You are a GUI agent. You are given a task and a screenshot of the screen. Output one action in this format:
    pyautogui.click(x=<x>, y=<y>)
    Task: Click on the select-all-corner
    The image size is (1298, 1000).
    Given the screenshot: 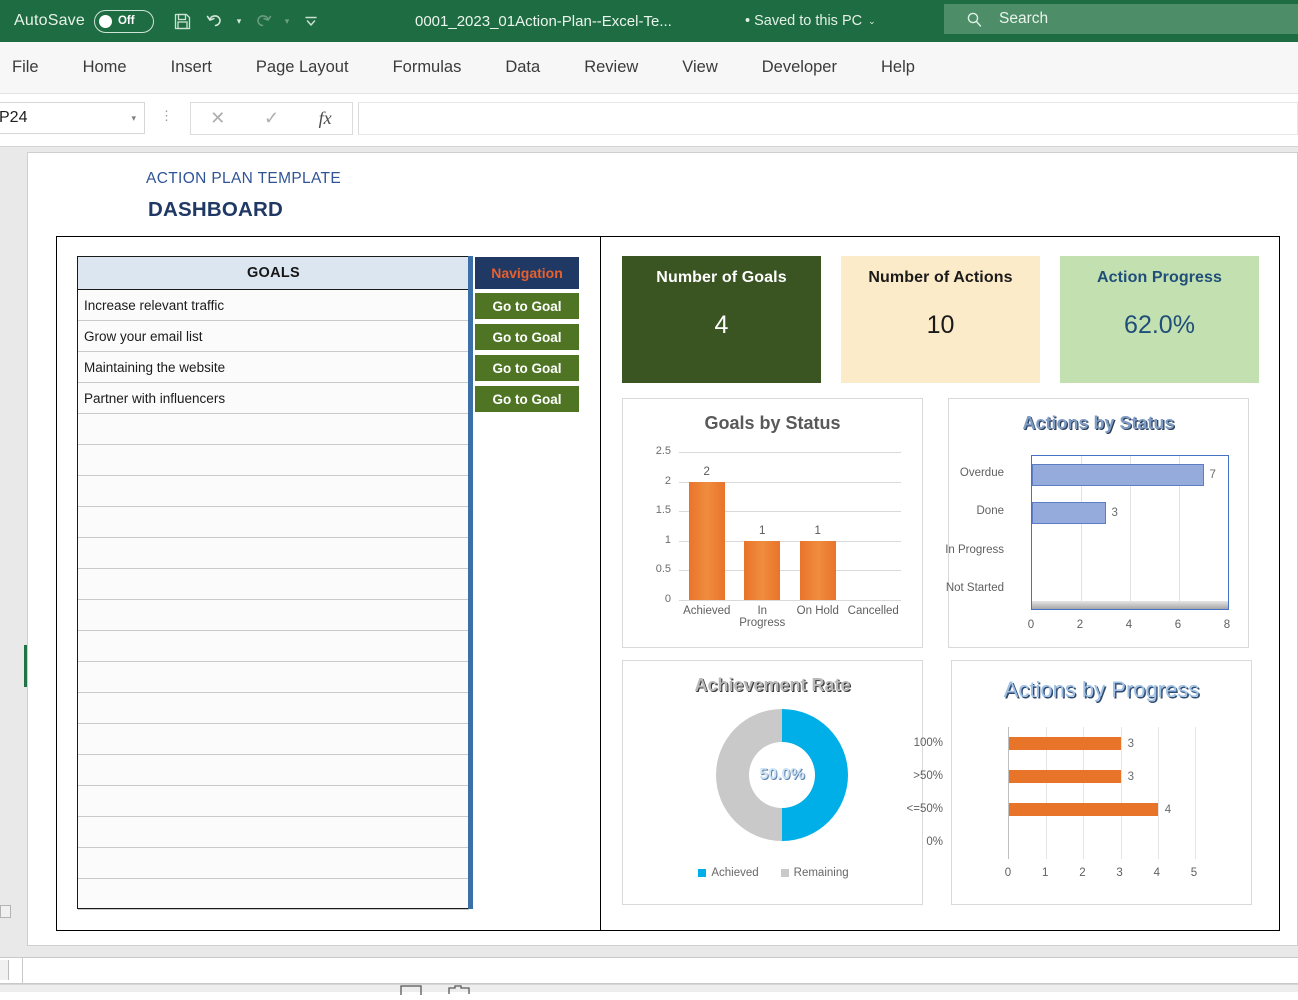 What is the action you would take?
    pyautogui.click(x=5, y=911)
    